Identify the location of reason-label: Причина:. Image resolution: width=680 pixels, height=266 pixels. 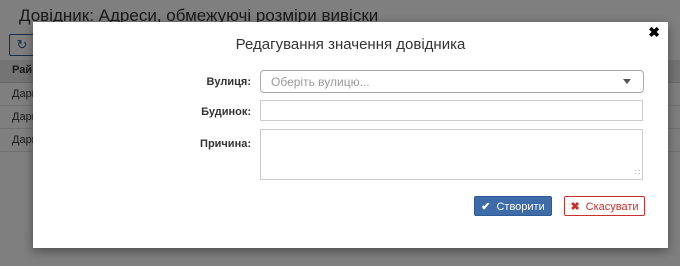
(225, 144).